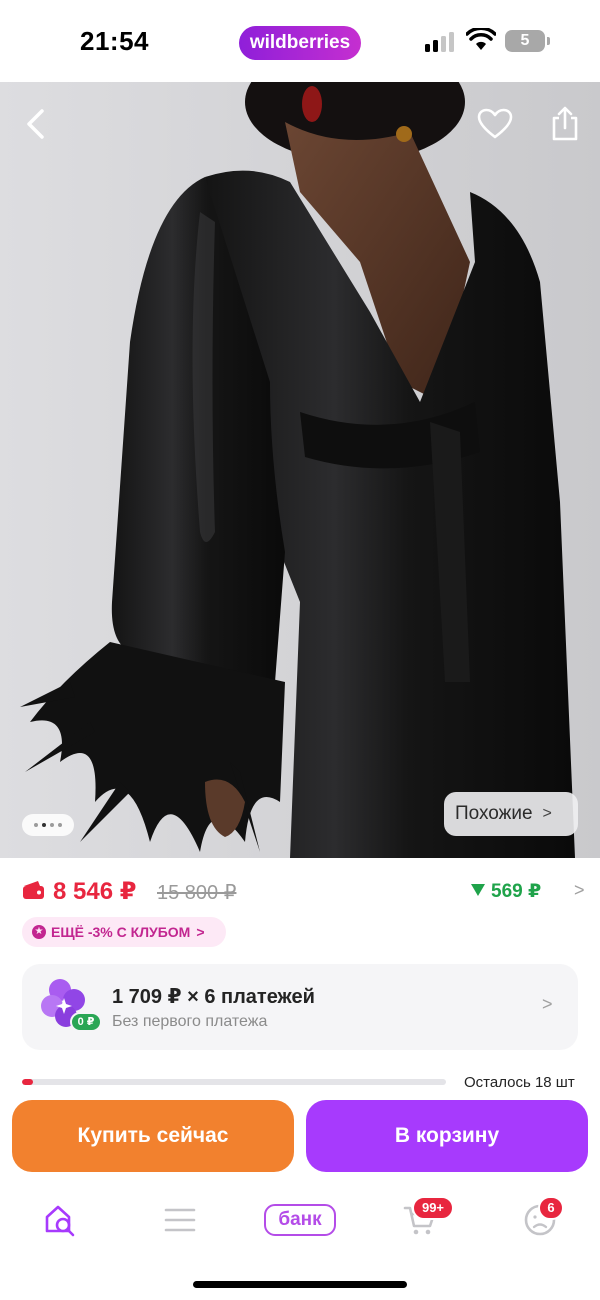 The image size is (600, 1300). Describe the element at coordinates (441, 42) in the screenshot. I see `cellular-signal-icon` at that location.